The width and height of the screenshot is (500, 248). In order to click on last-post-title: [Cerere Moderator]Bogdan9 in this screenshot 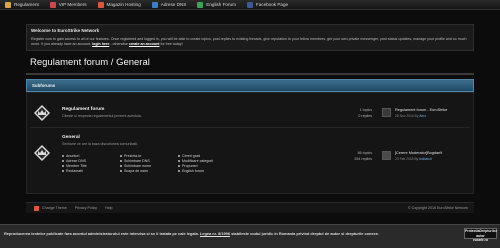, I will do `click(418, 153)`.